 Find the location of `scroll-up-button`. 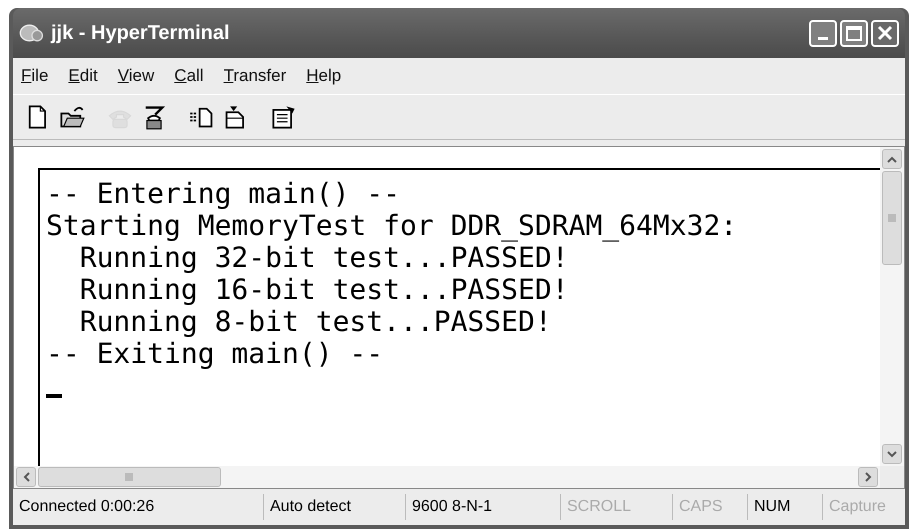

scroll-up-button is located at coordinates (892, 159).